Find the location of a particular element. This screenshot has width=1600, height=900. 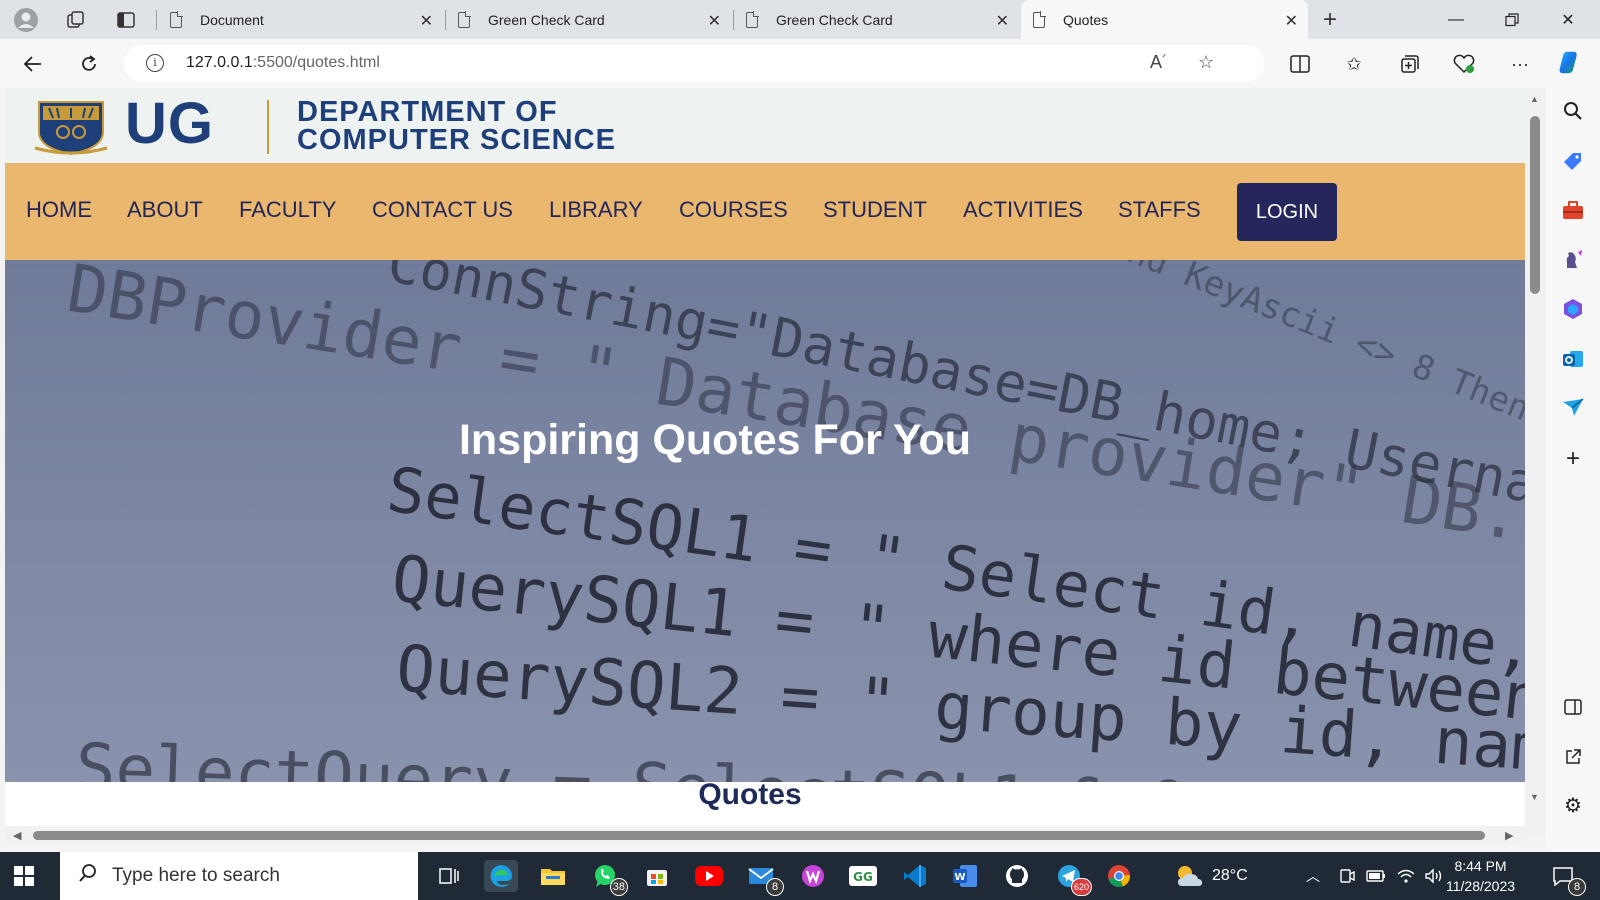

sidebar-microsoft365-icon is located at coordinates (1573, 309).